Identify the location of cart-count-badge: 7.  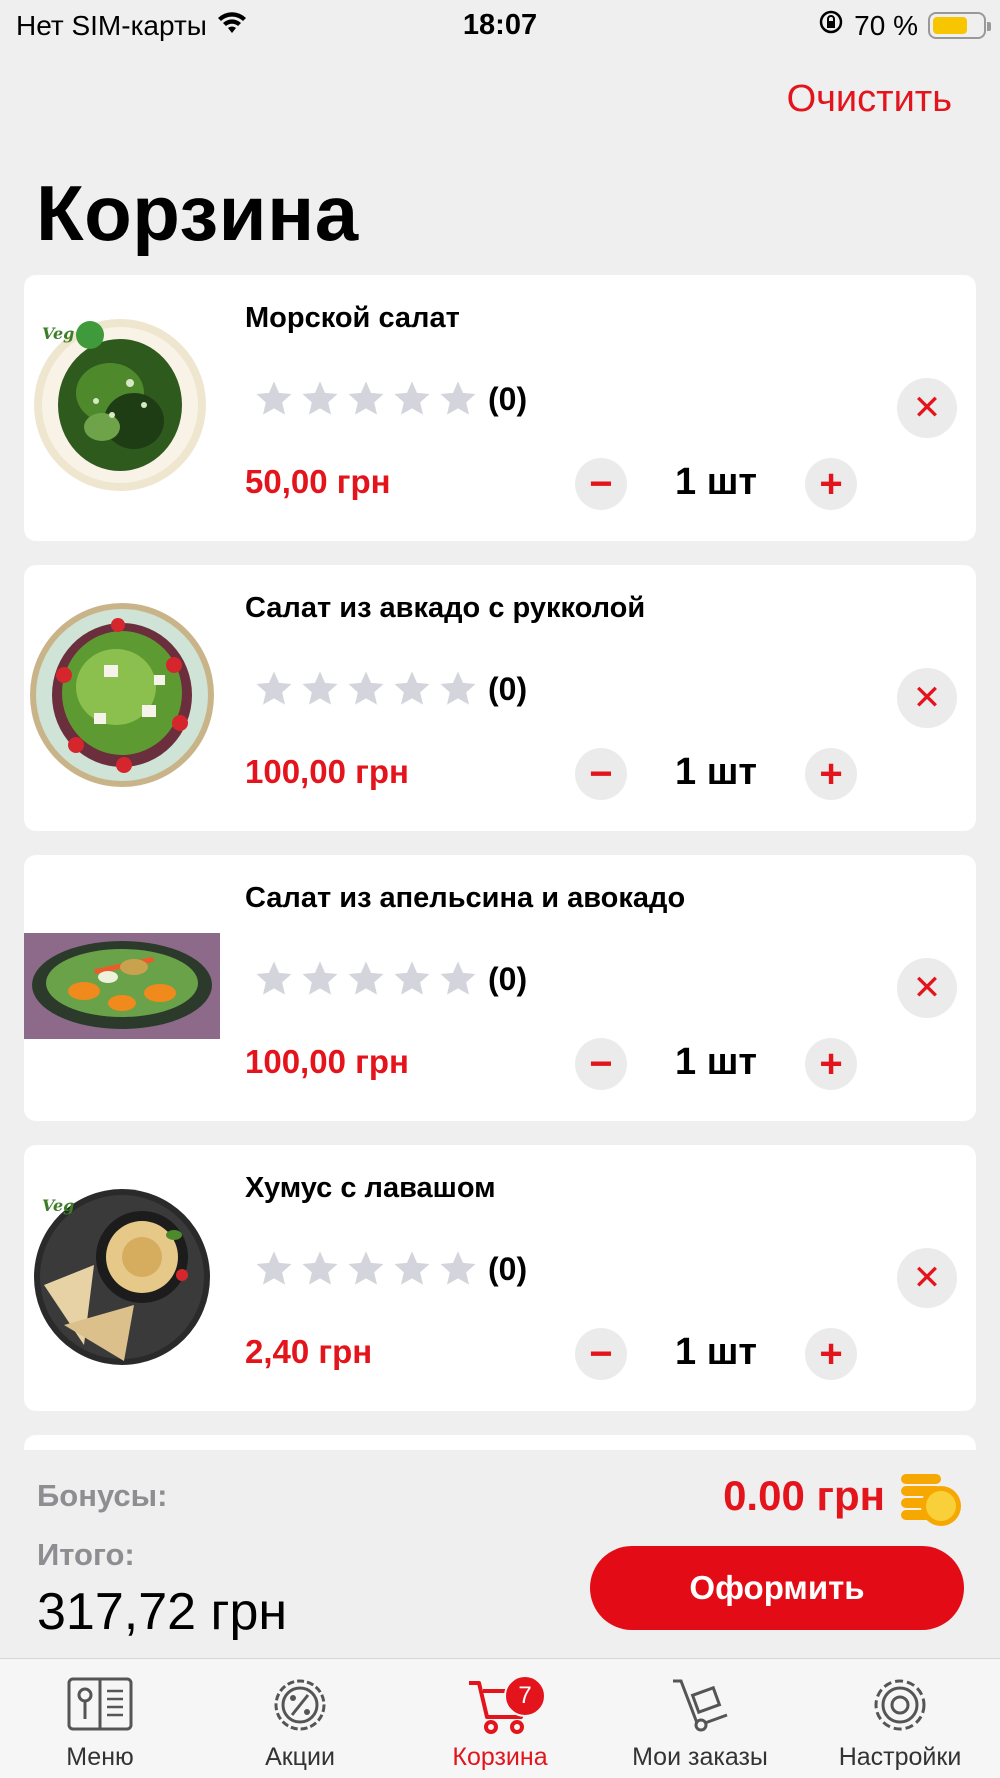
(525, 1696).